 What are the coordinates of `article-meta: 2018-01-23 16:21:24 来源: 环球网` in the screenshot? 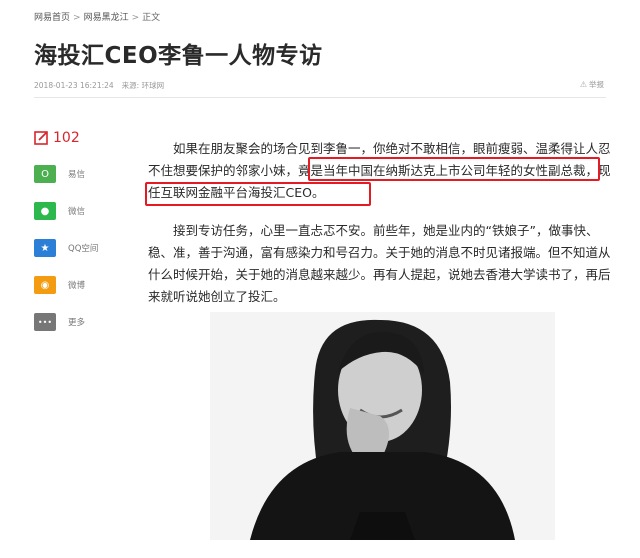 It's located at (99, 85).